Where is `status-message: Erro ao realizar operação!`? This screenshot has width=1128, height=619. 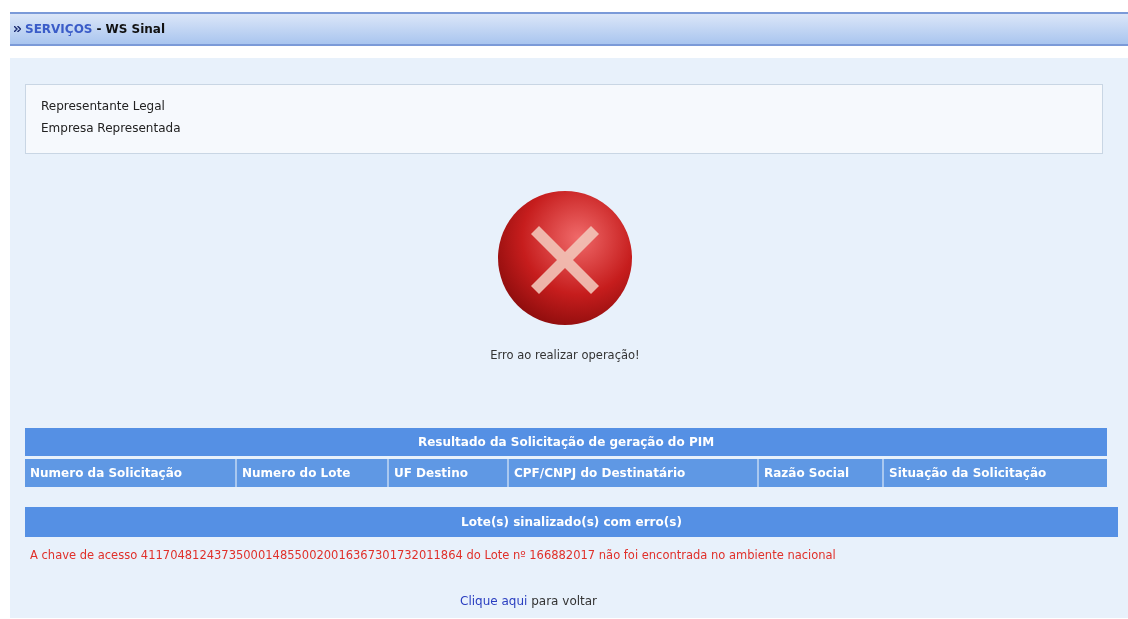 status-message: Erro ao realizar operação! is located at coordinates (565, 355).